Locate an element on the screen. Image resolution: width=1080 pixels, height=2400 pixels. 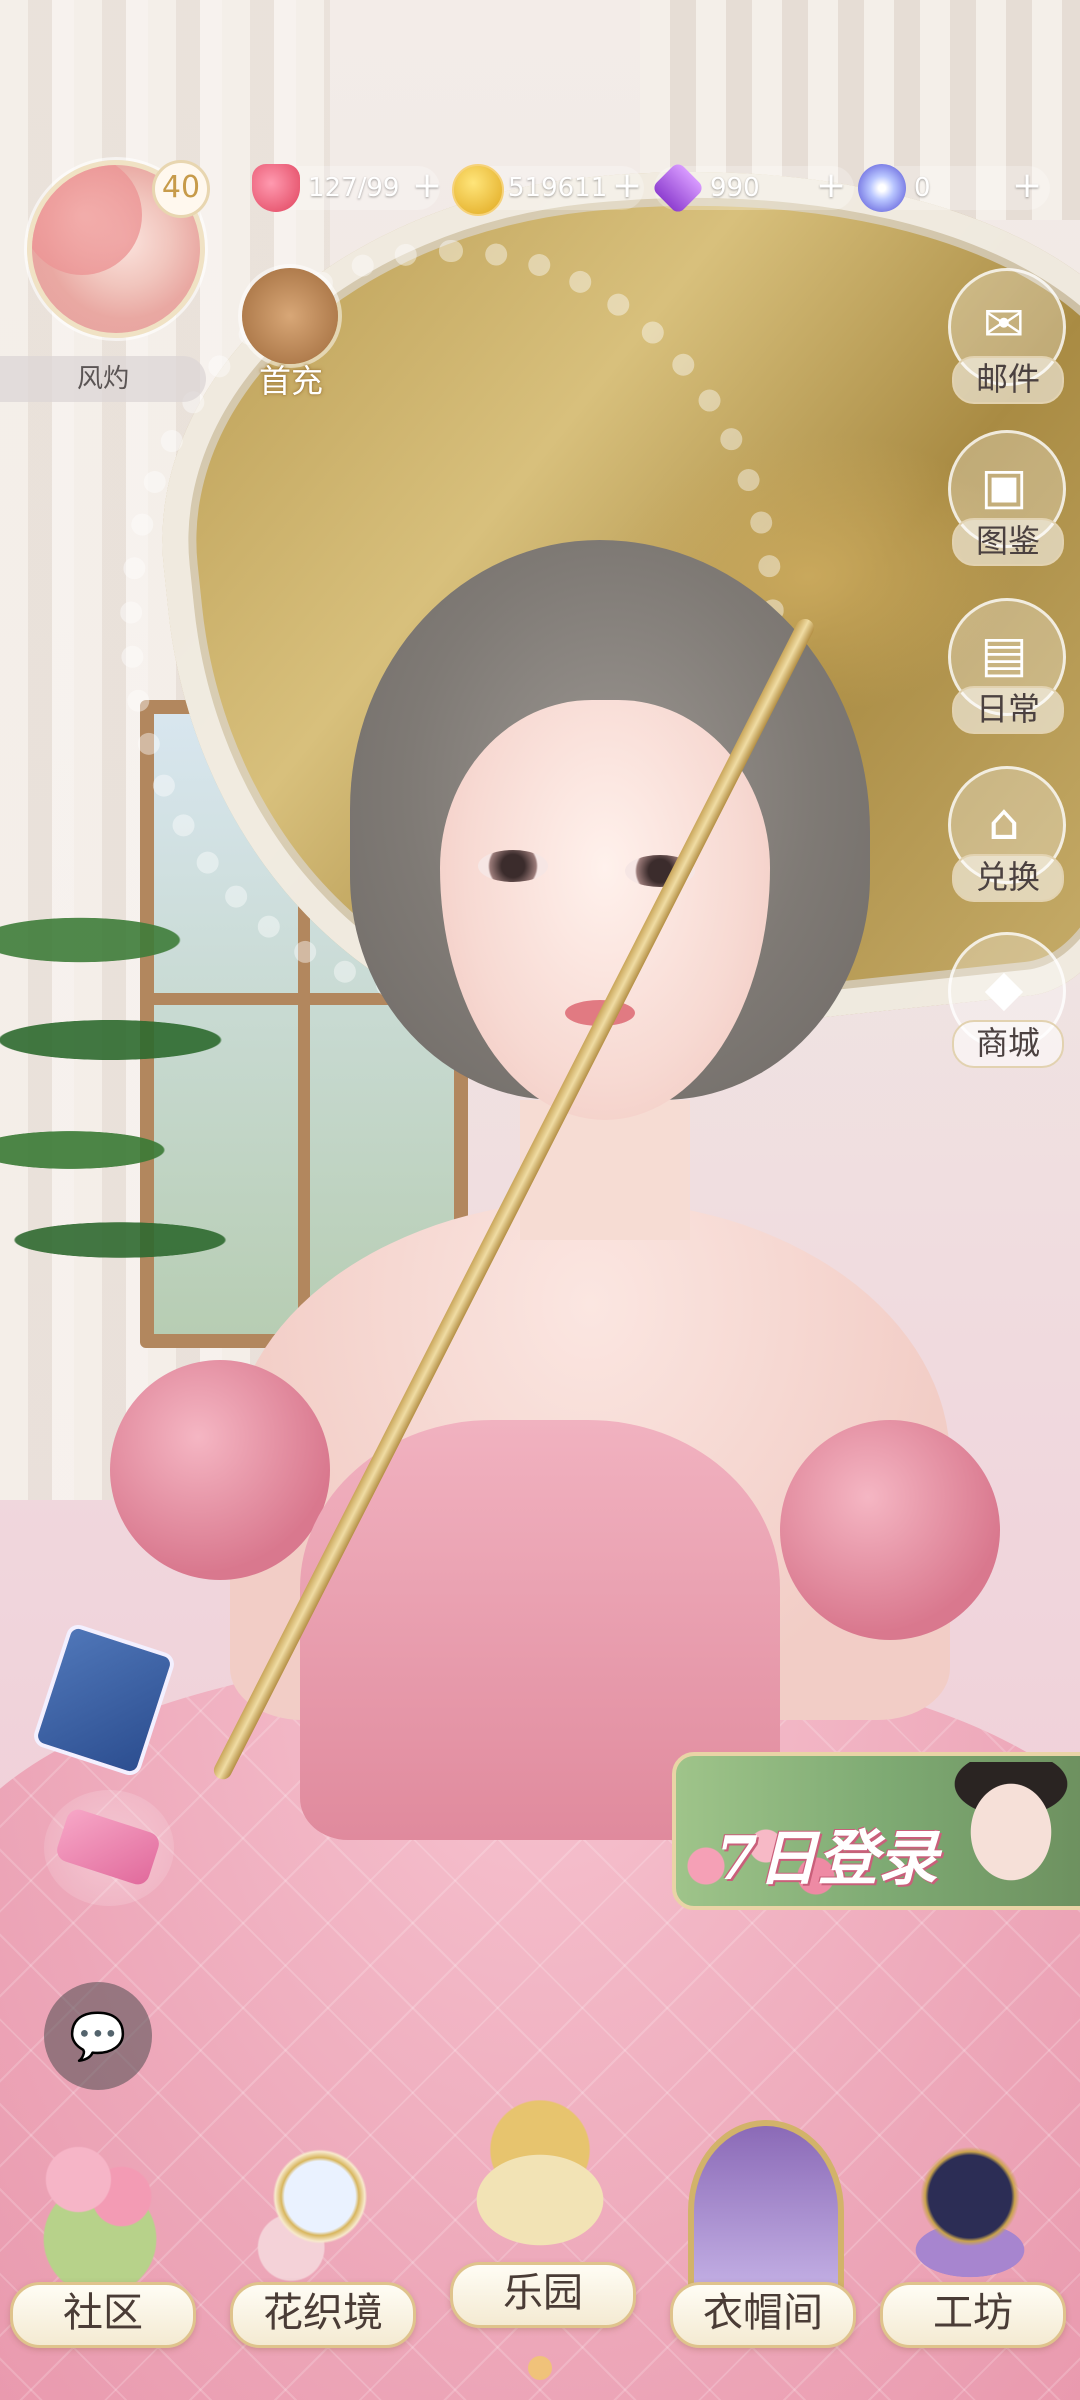
resource-stars: 0 + is located at coordinates (954, 188).